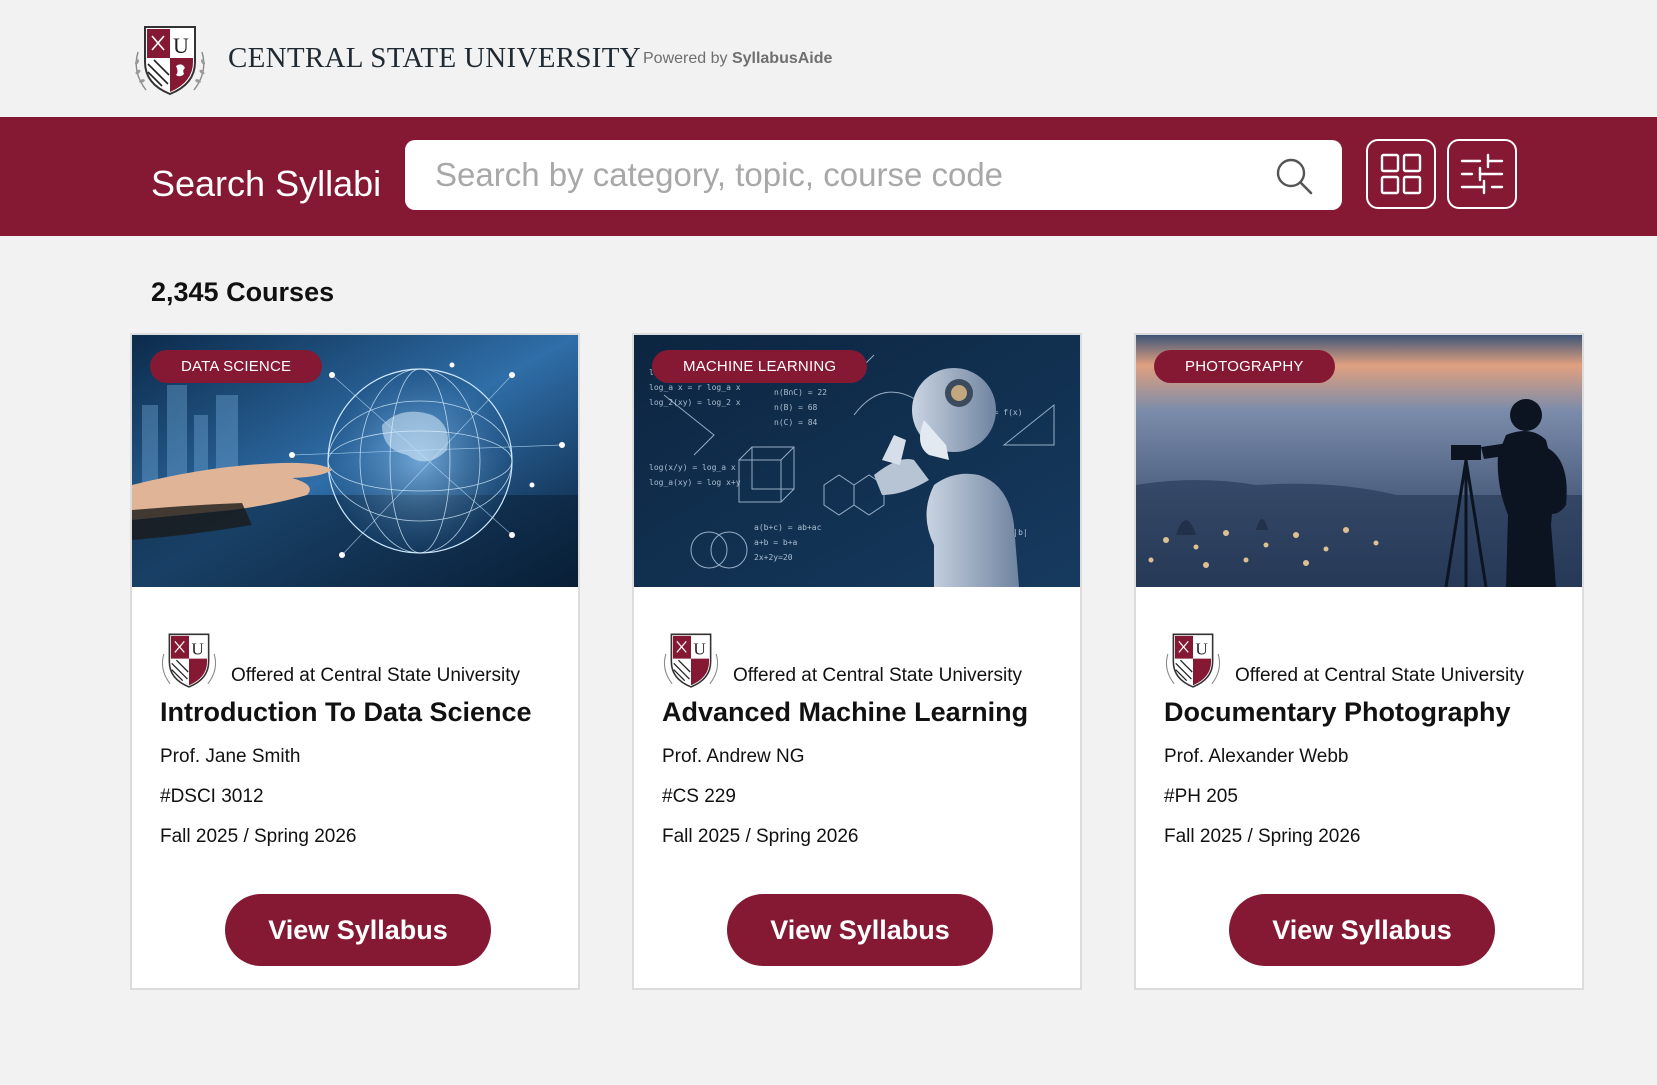  What do you see at coordinates (695, 387) in the screenshot?
I see `svg-text: log_a x = r log_a x` at bounding box center [695, 387].